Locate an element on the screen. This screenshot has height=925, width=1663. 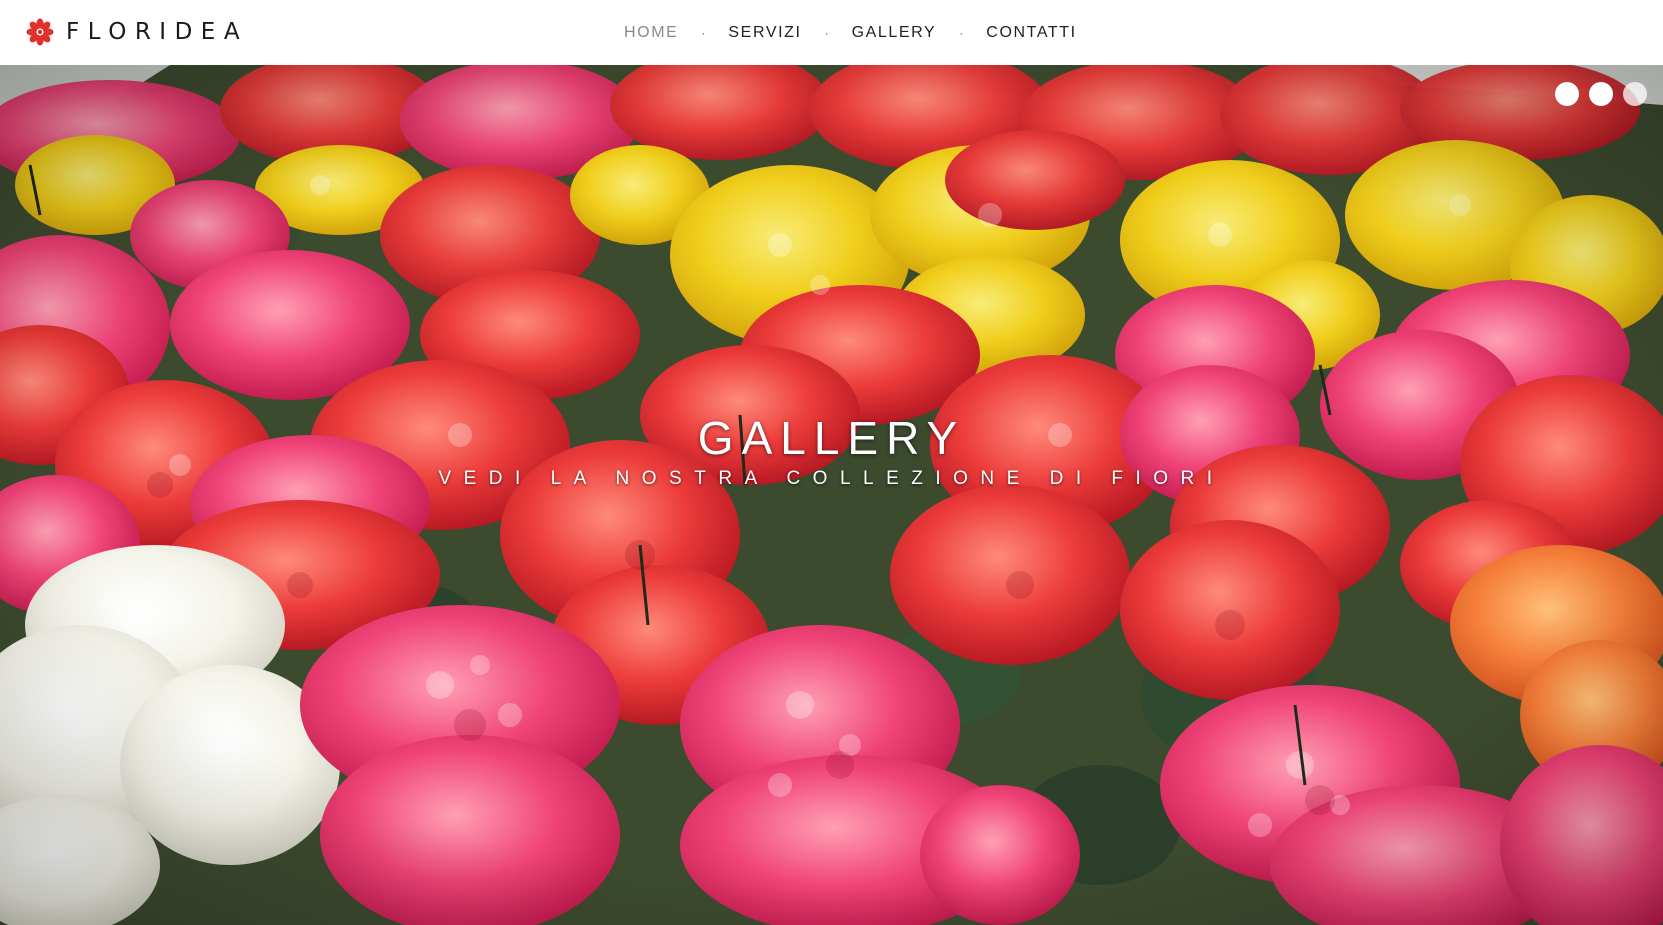
brand-logo-link: FLORIDEA is located at coordinates (137, 32).